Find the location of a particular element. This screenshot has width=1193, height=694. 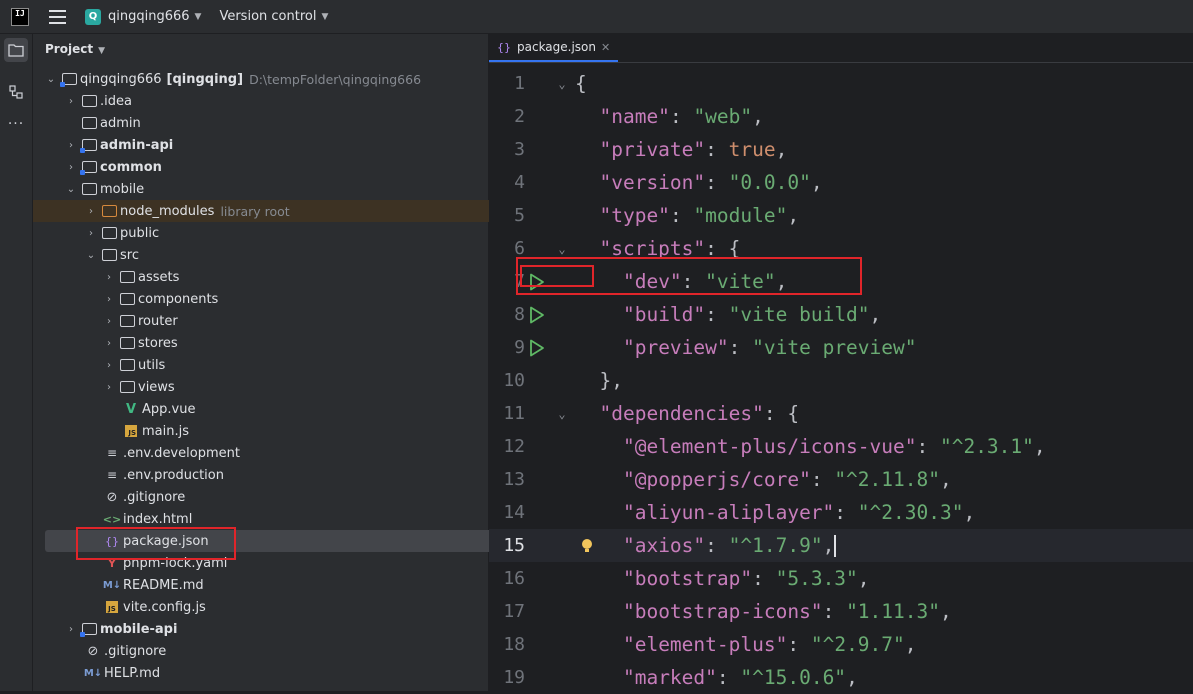

version-control-menu: Version control is located at coordinates (267, 16).